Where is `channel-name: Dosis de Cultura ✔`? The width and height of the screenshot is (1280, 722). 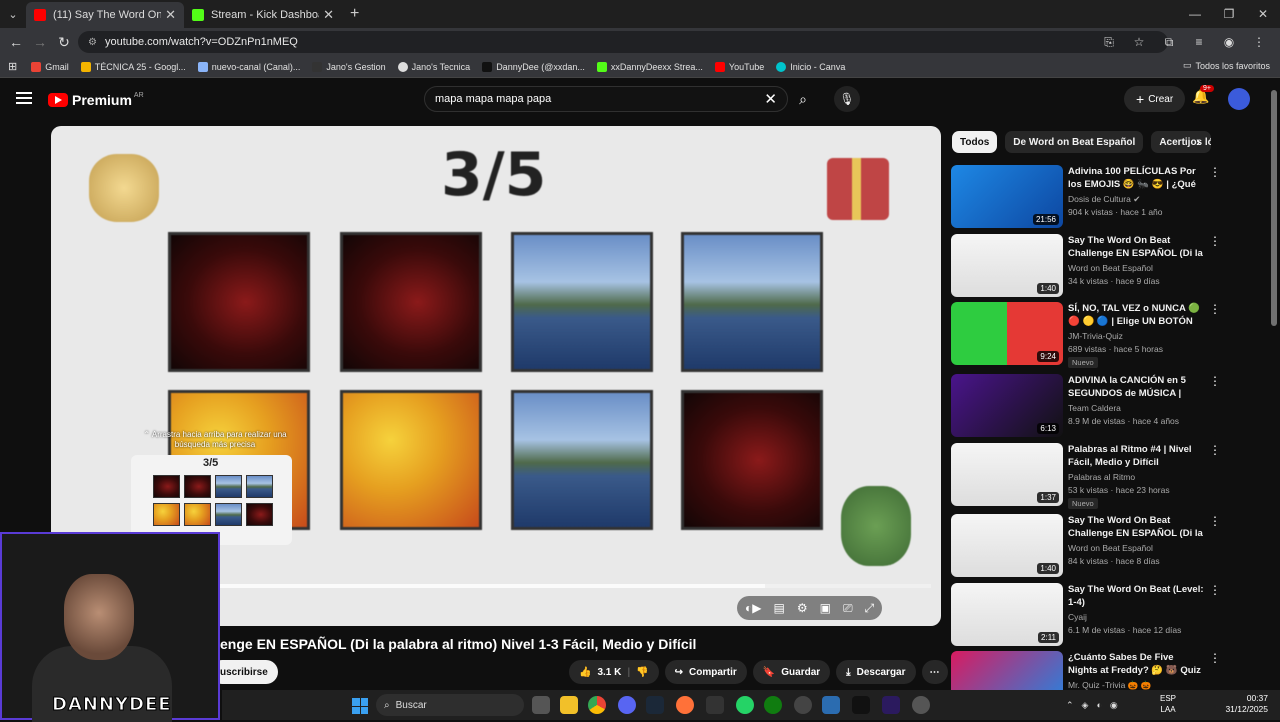
channel-name: Dosis de Cultura ✔ is located at coordinates (1104, 199).